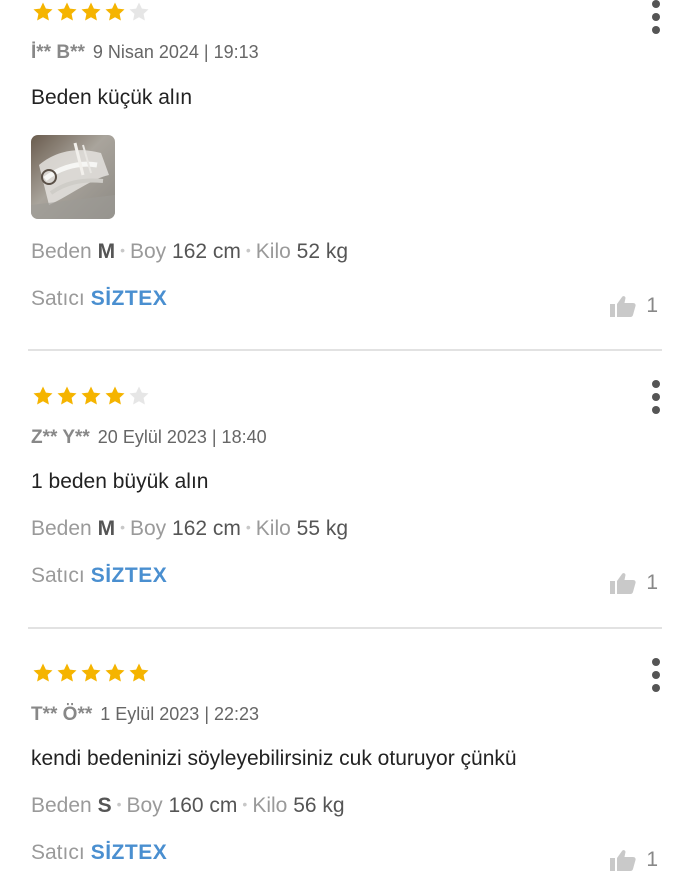  I want to click on review-date: 20 Eylül 2023 | 18:40, so click(182, 437).